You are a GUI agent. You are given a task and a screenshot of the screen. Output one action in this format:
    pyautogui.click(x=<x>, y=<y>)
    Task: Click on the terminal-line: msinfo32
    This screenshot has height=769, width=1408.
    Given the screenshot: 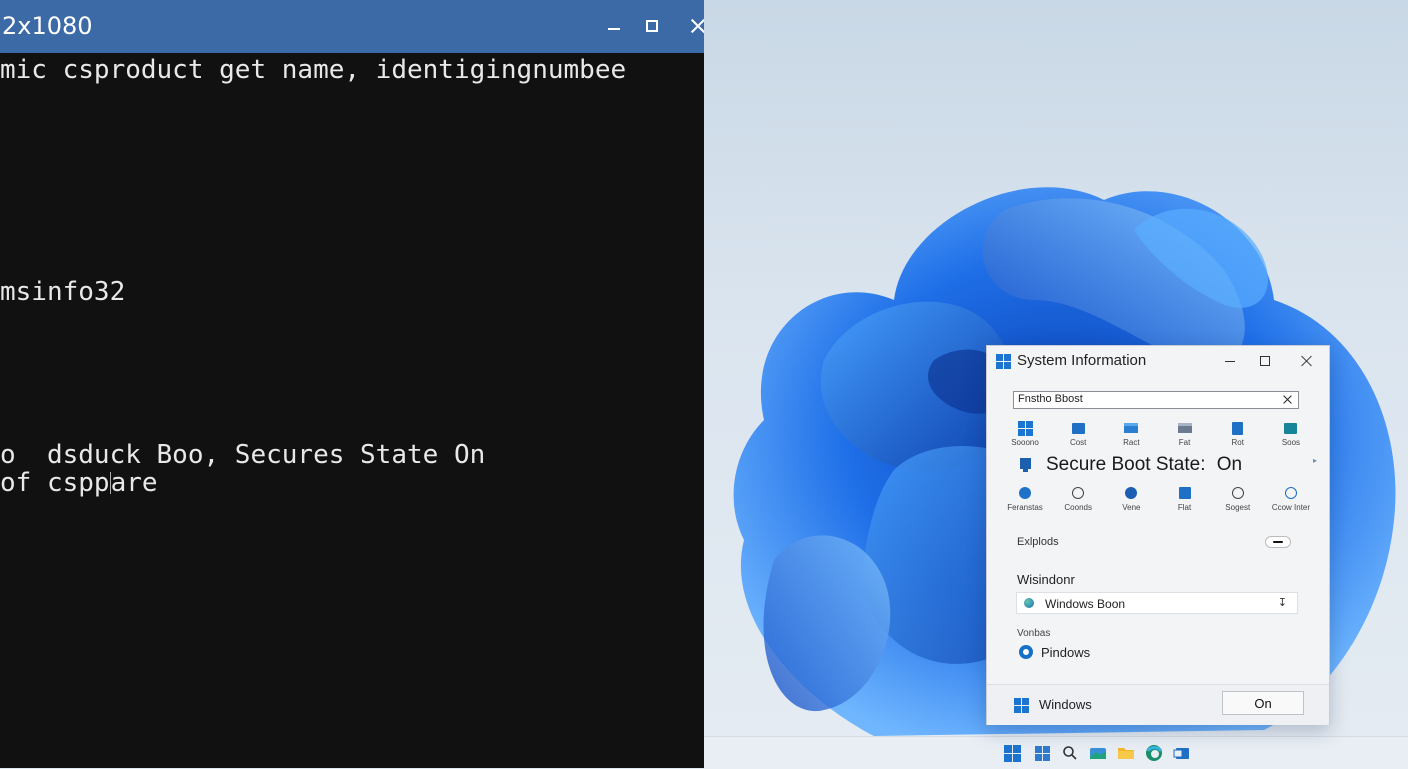 What is the action you would take?
    pyautogui.click(x=63, y=292)
    